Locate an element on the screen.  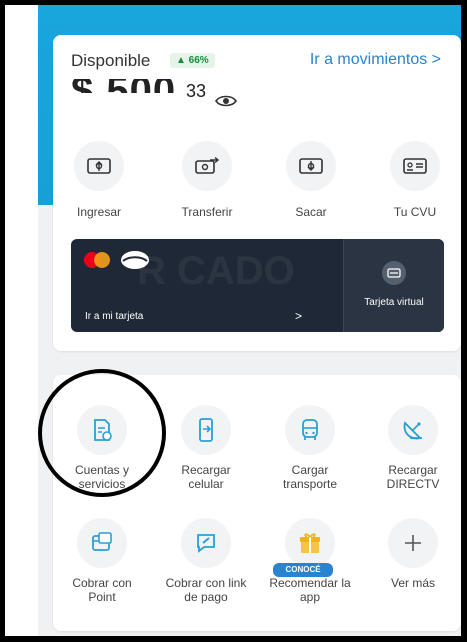
card-banner: R CADO Ir a mi tarjeta > Tarjeta virtual is located at coordinates (257, 285).